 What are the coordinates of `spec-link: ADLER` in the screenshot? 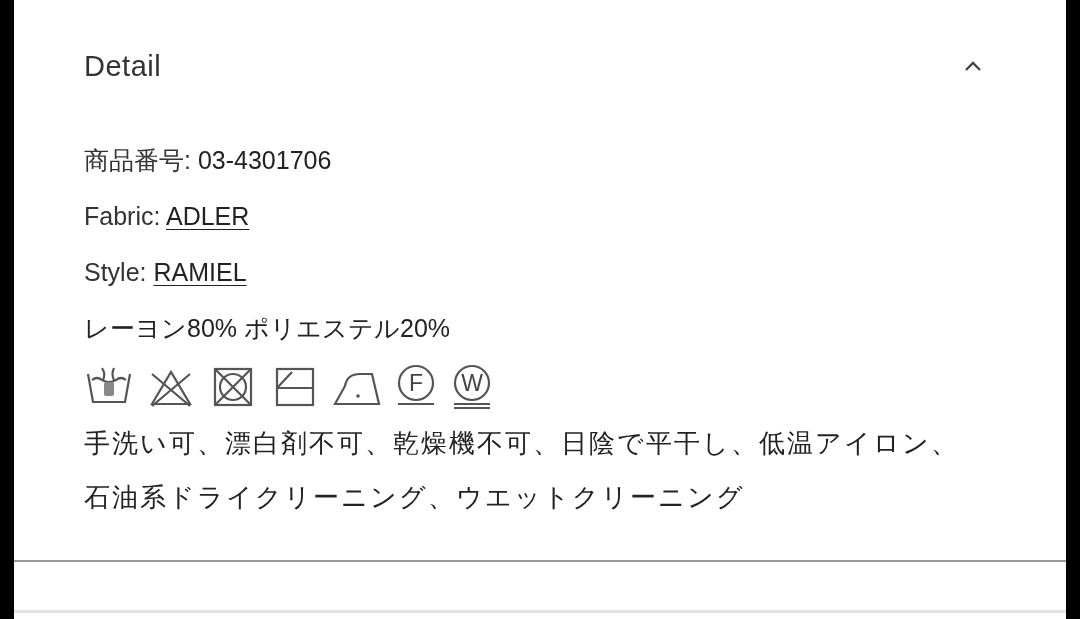 It's located at (208, 216).